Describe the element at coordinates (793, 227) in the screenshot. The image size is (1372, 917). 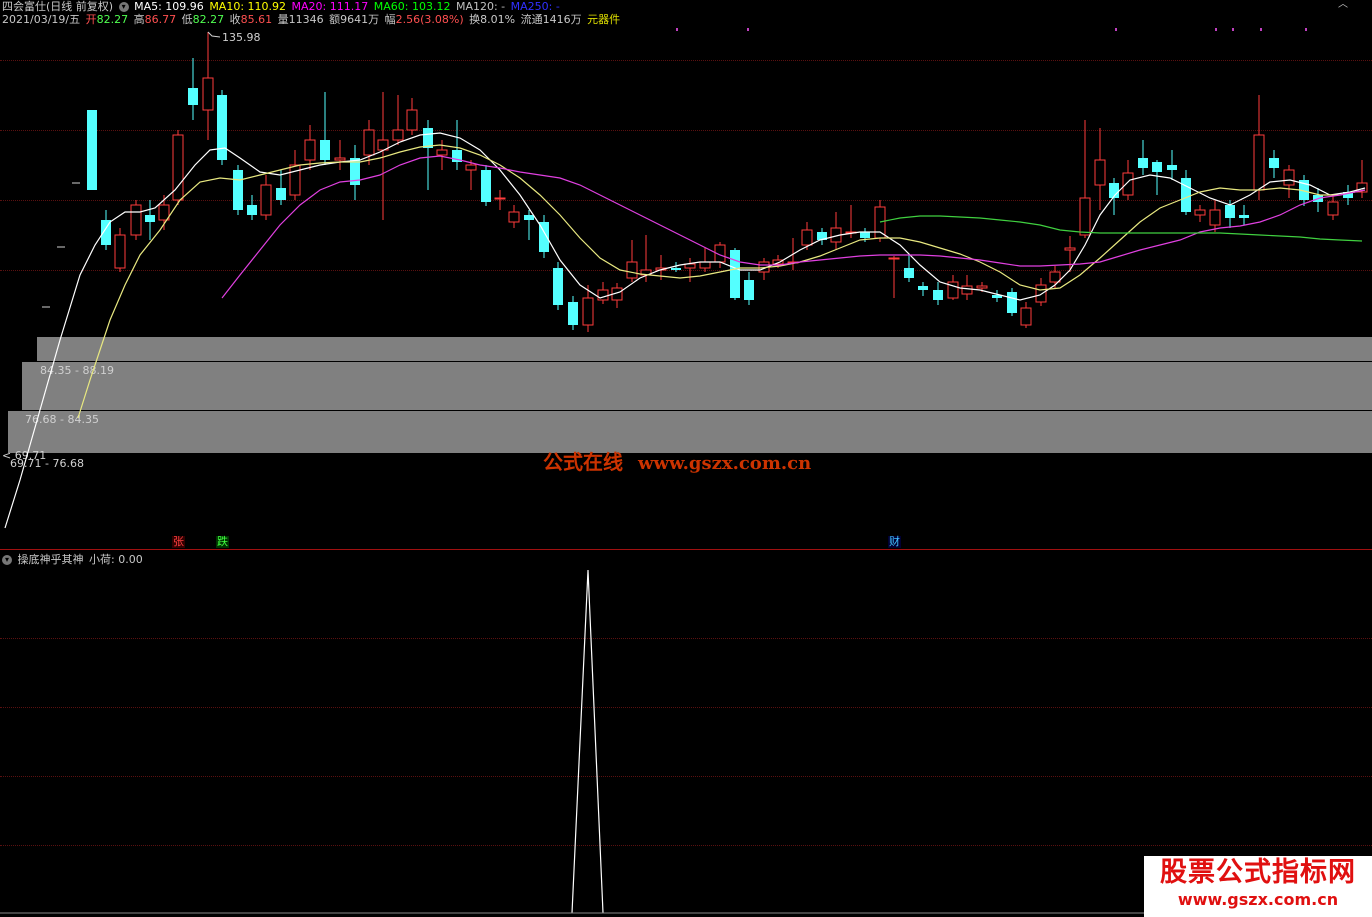
I see `ma20-line` at that location.